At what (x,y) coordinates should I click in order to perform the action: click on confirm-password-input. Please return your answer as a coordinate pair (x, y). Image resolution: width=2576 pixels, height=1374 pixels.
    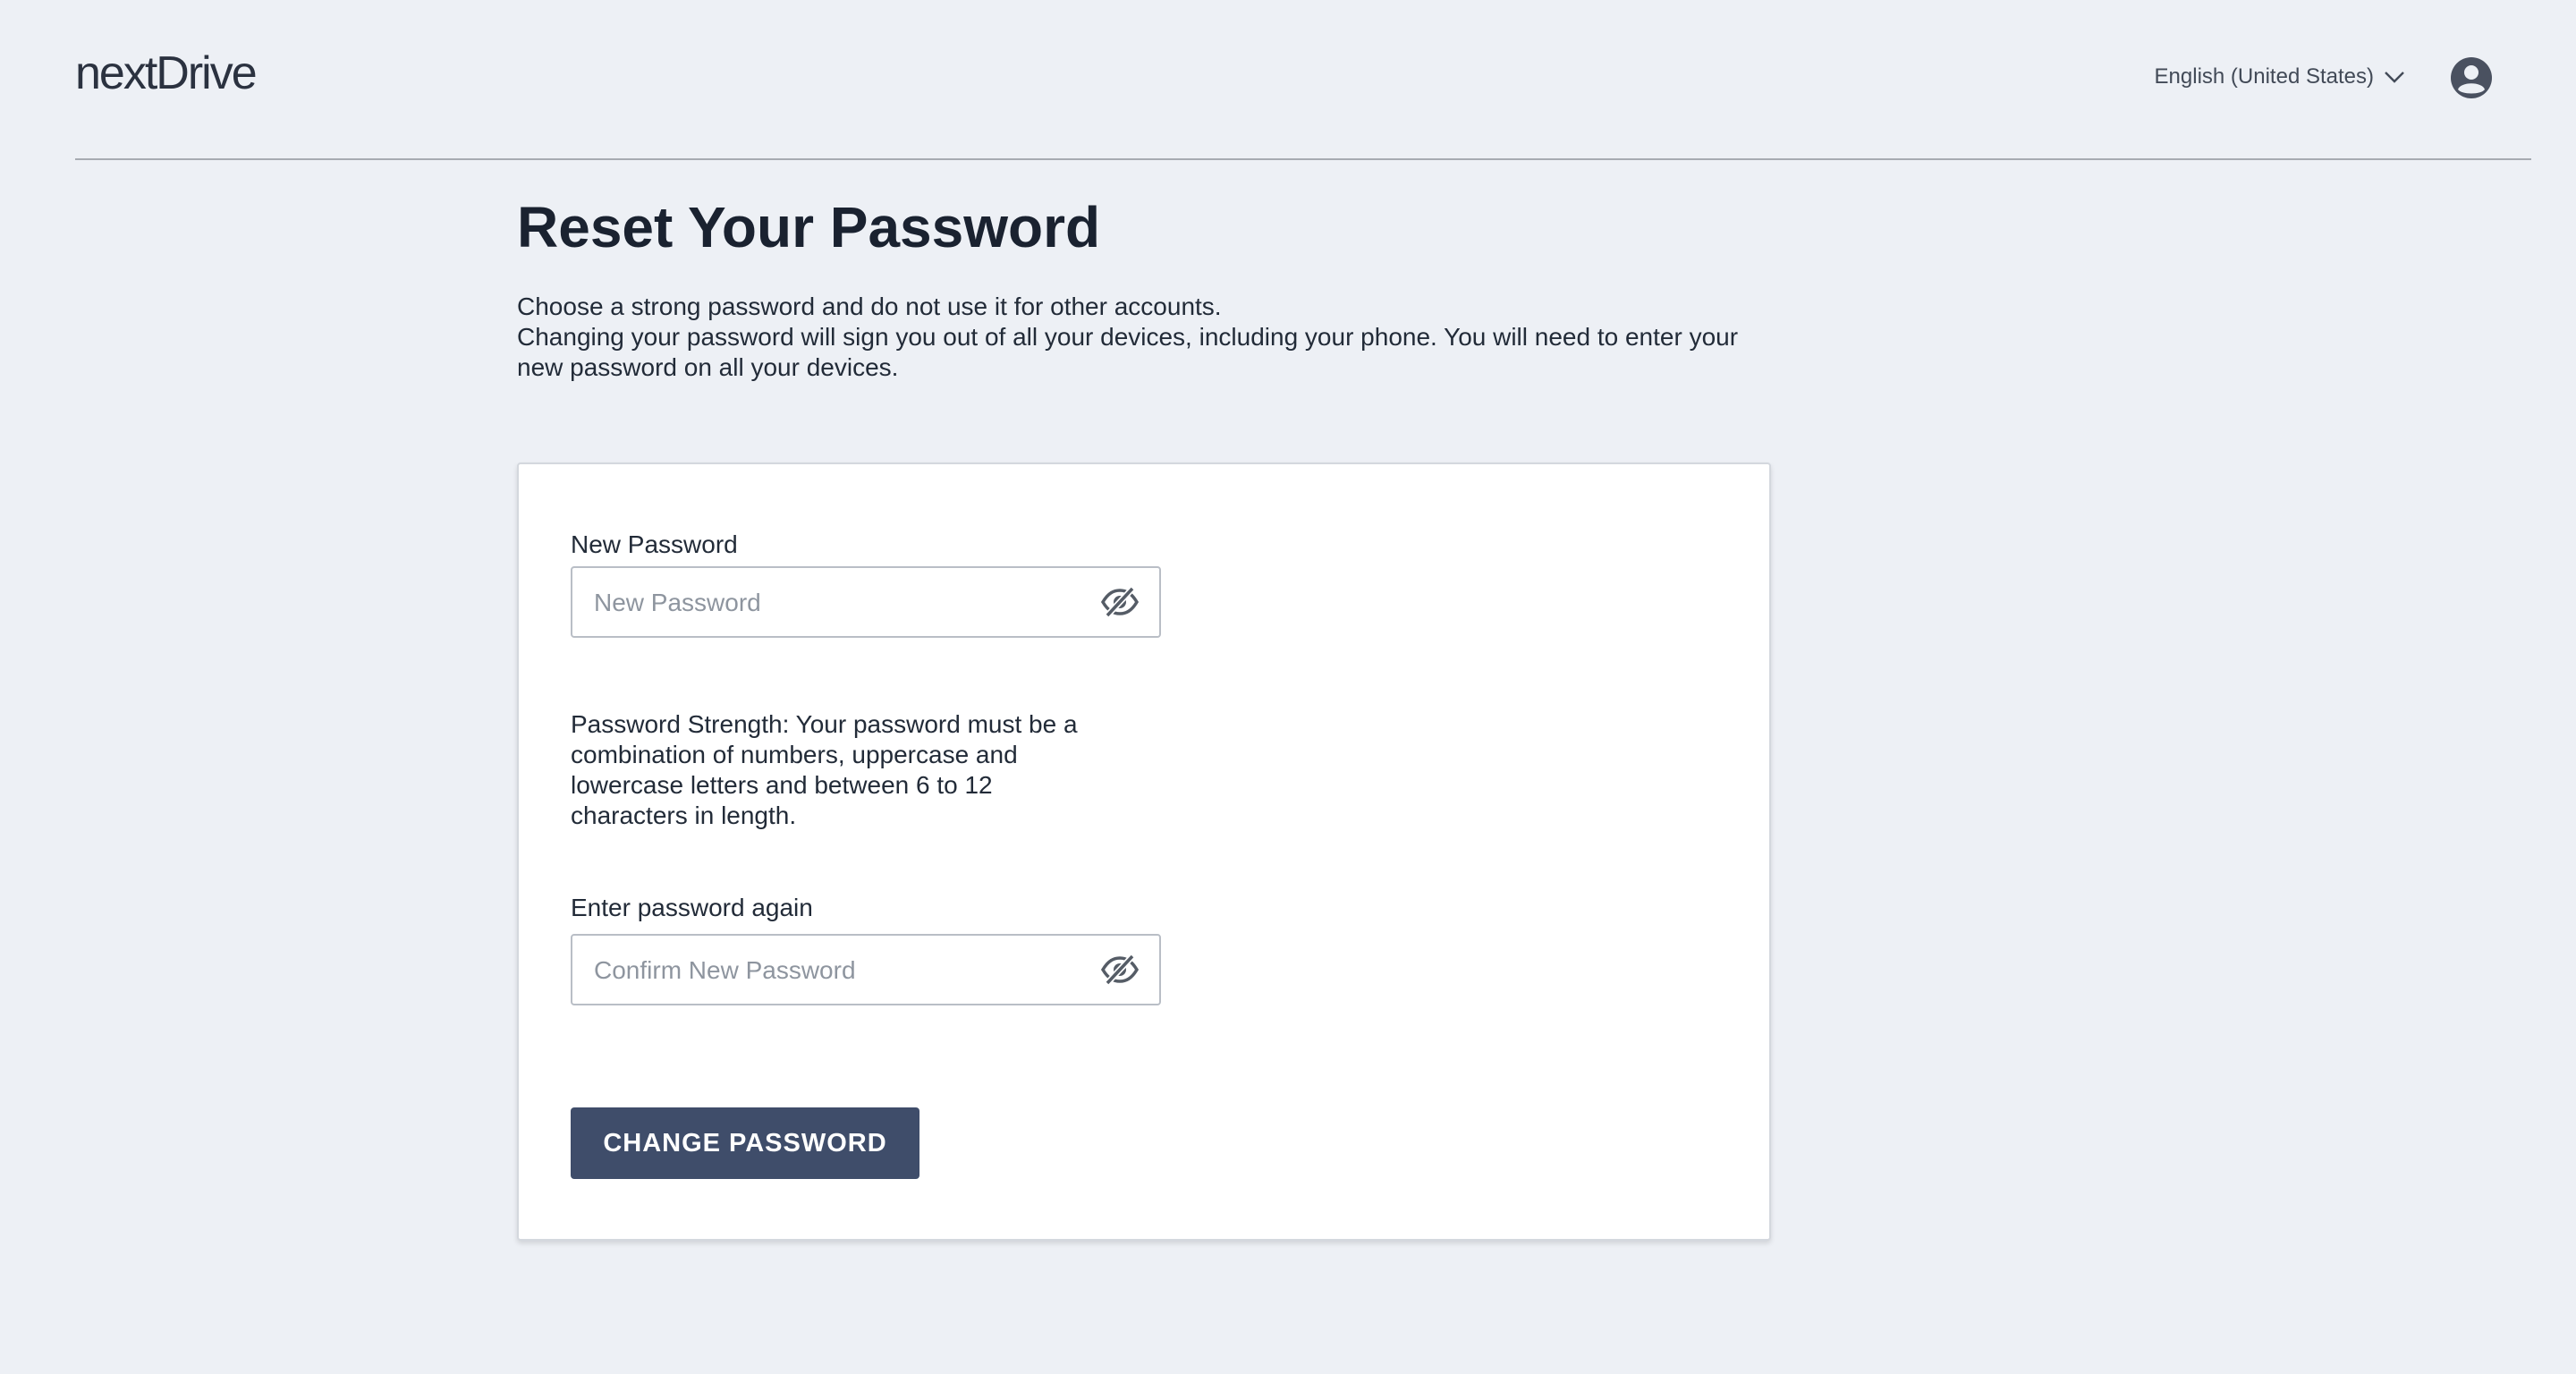
    Looking at the image, I should click on (835, 970).